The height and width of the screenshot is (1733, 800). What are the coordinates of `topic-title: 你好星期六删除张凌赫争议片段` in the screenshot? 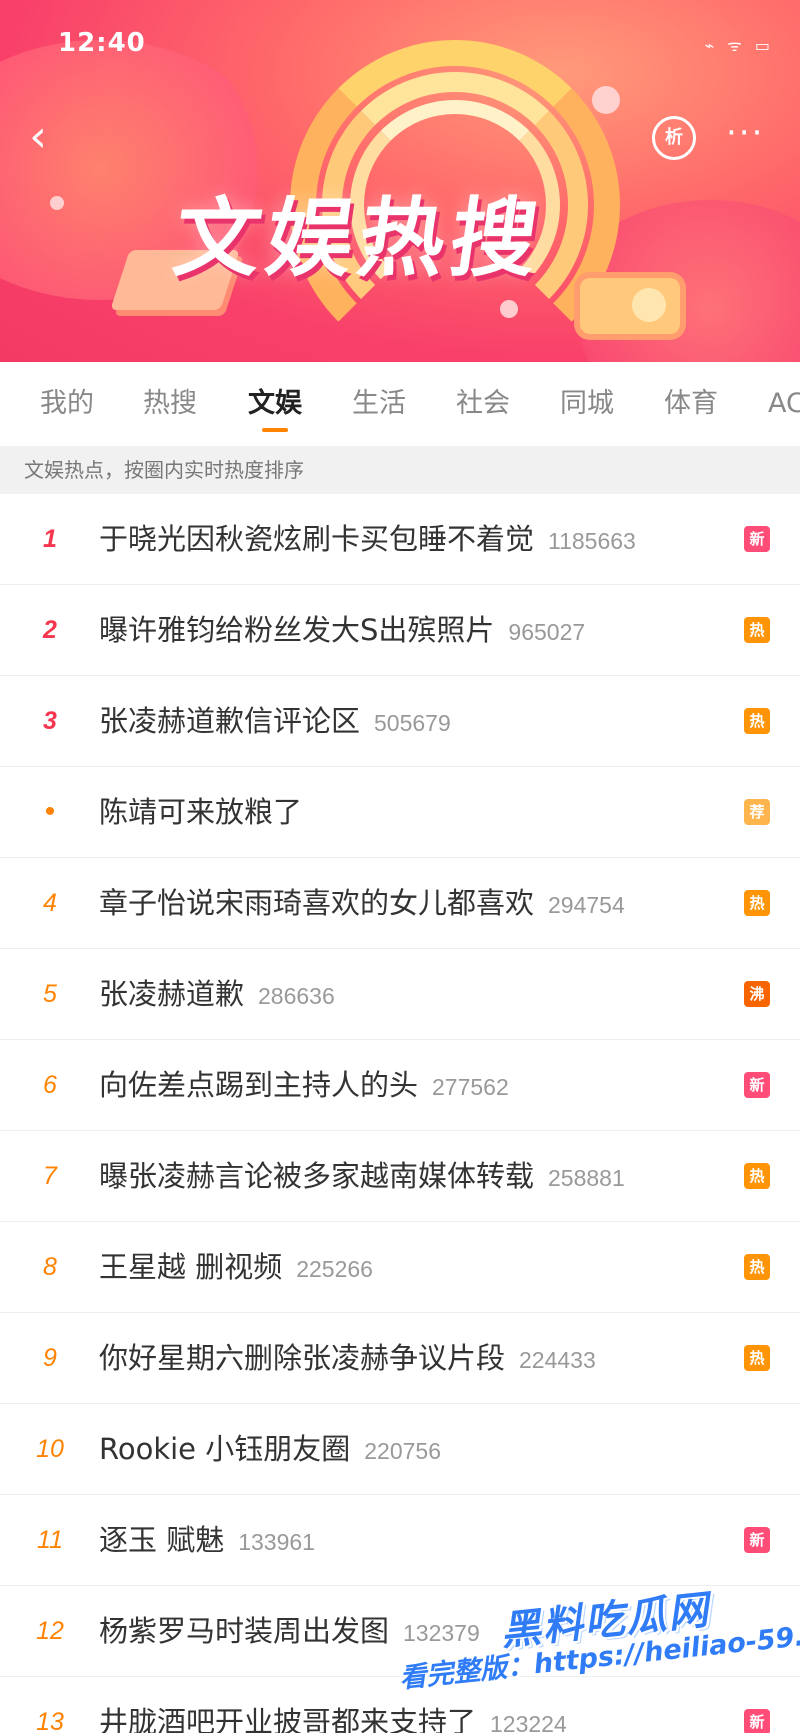 It's located at (302, 1358).